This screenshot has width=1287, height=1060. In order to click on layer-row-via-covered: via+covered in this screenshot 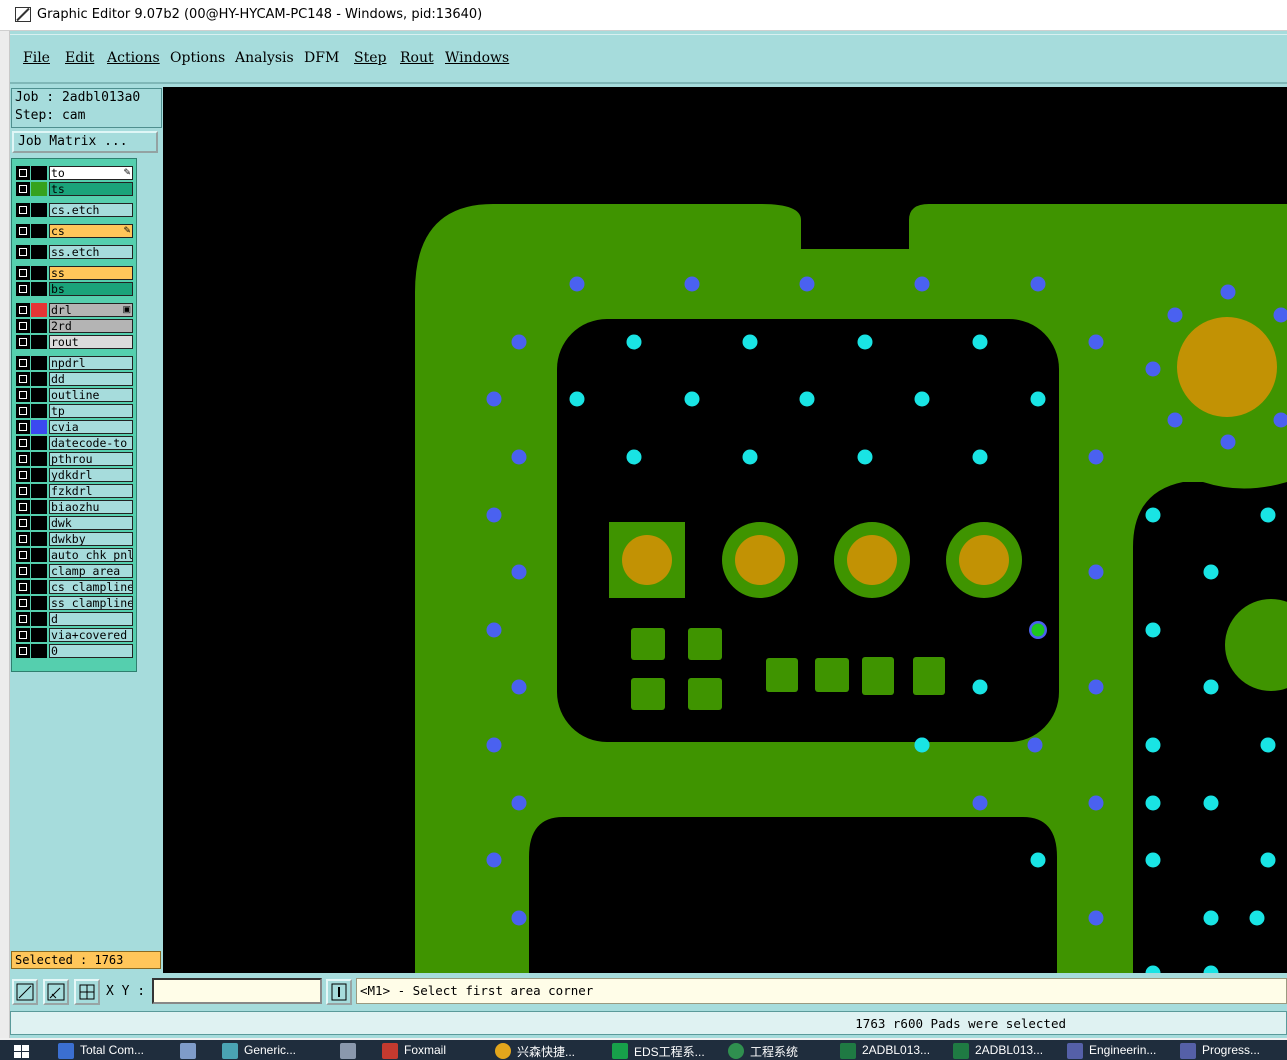, I will do `click(74, 635)`.